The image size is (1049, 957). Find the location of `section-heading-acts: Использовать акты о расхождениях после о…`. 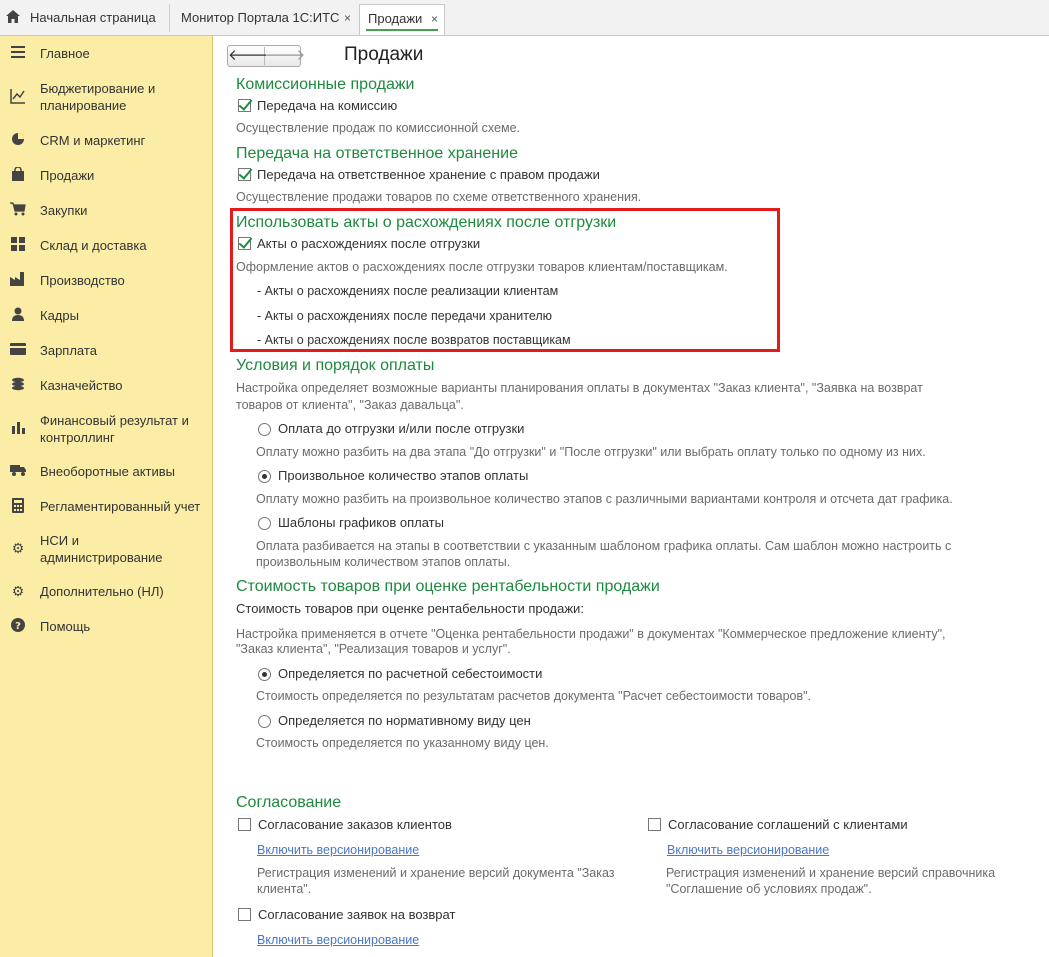

section-heading-acts: Использовать акты о расхождениях после о… is located at coordinates (426, 222).